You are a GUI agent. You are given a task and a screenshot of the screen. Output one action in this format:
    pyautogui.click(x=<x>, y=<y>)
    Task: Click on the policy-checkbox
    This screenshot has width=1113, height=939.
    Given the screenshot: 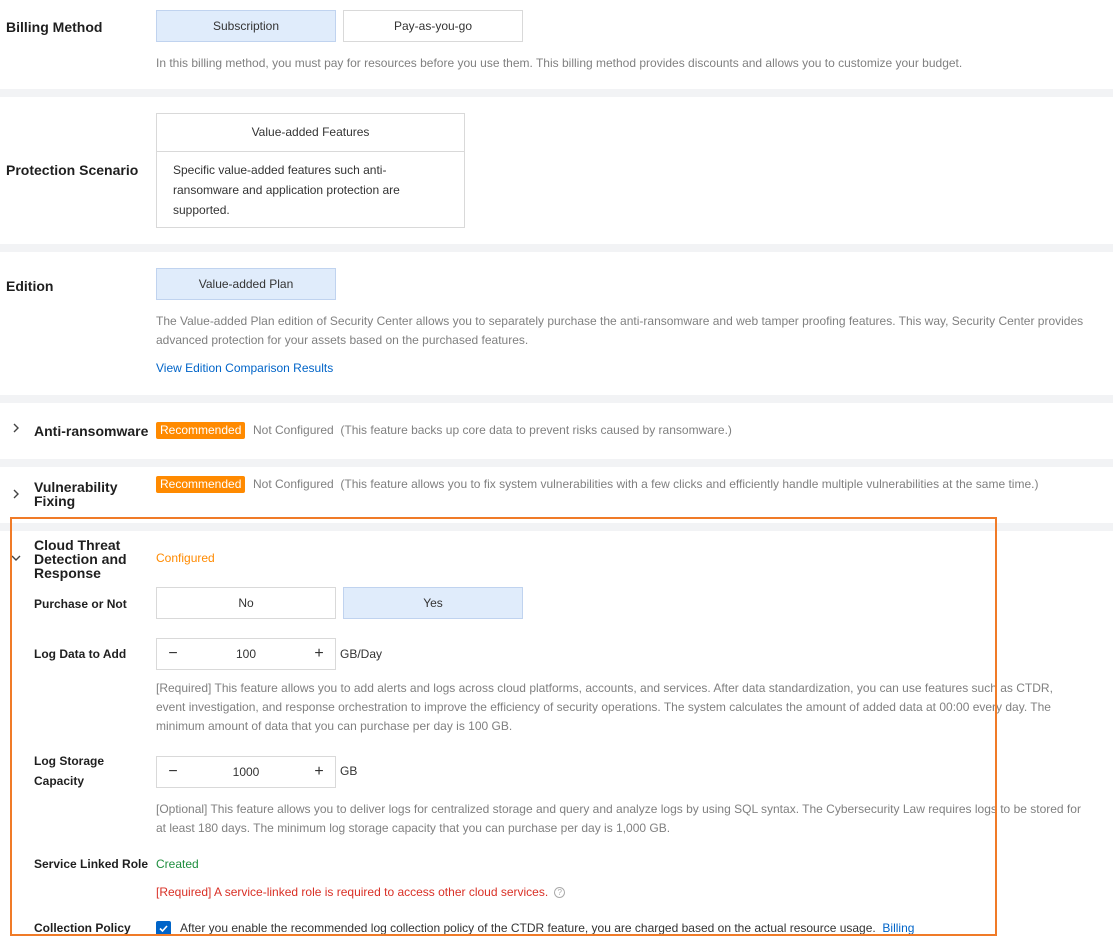 What is the action you would take?
    pyautogui.click(x=163, y=928)
    